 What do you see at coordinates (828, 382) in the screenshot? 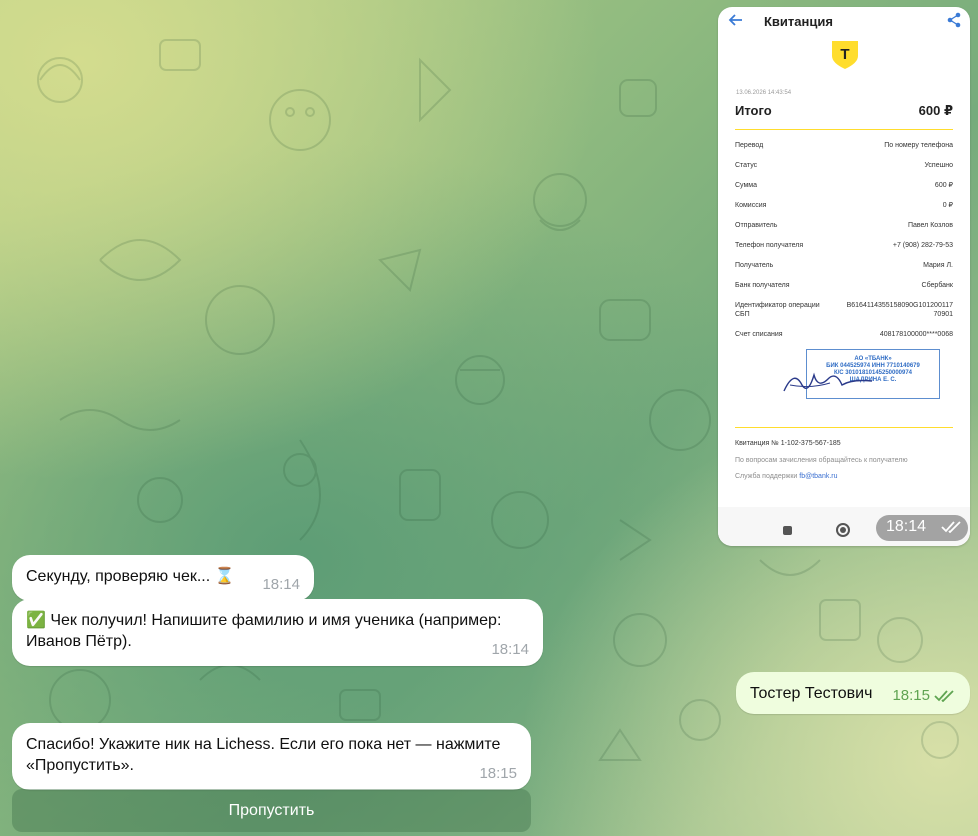
I see `signature-icon` at bounding box center [828, 382].